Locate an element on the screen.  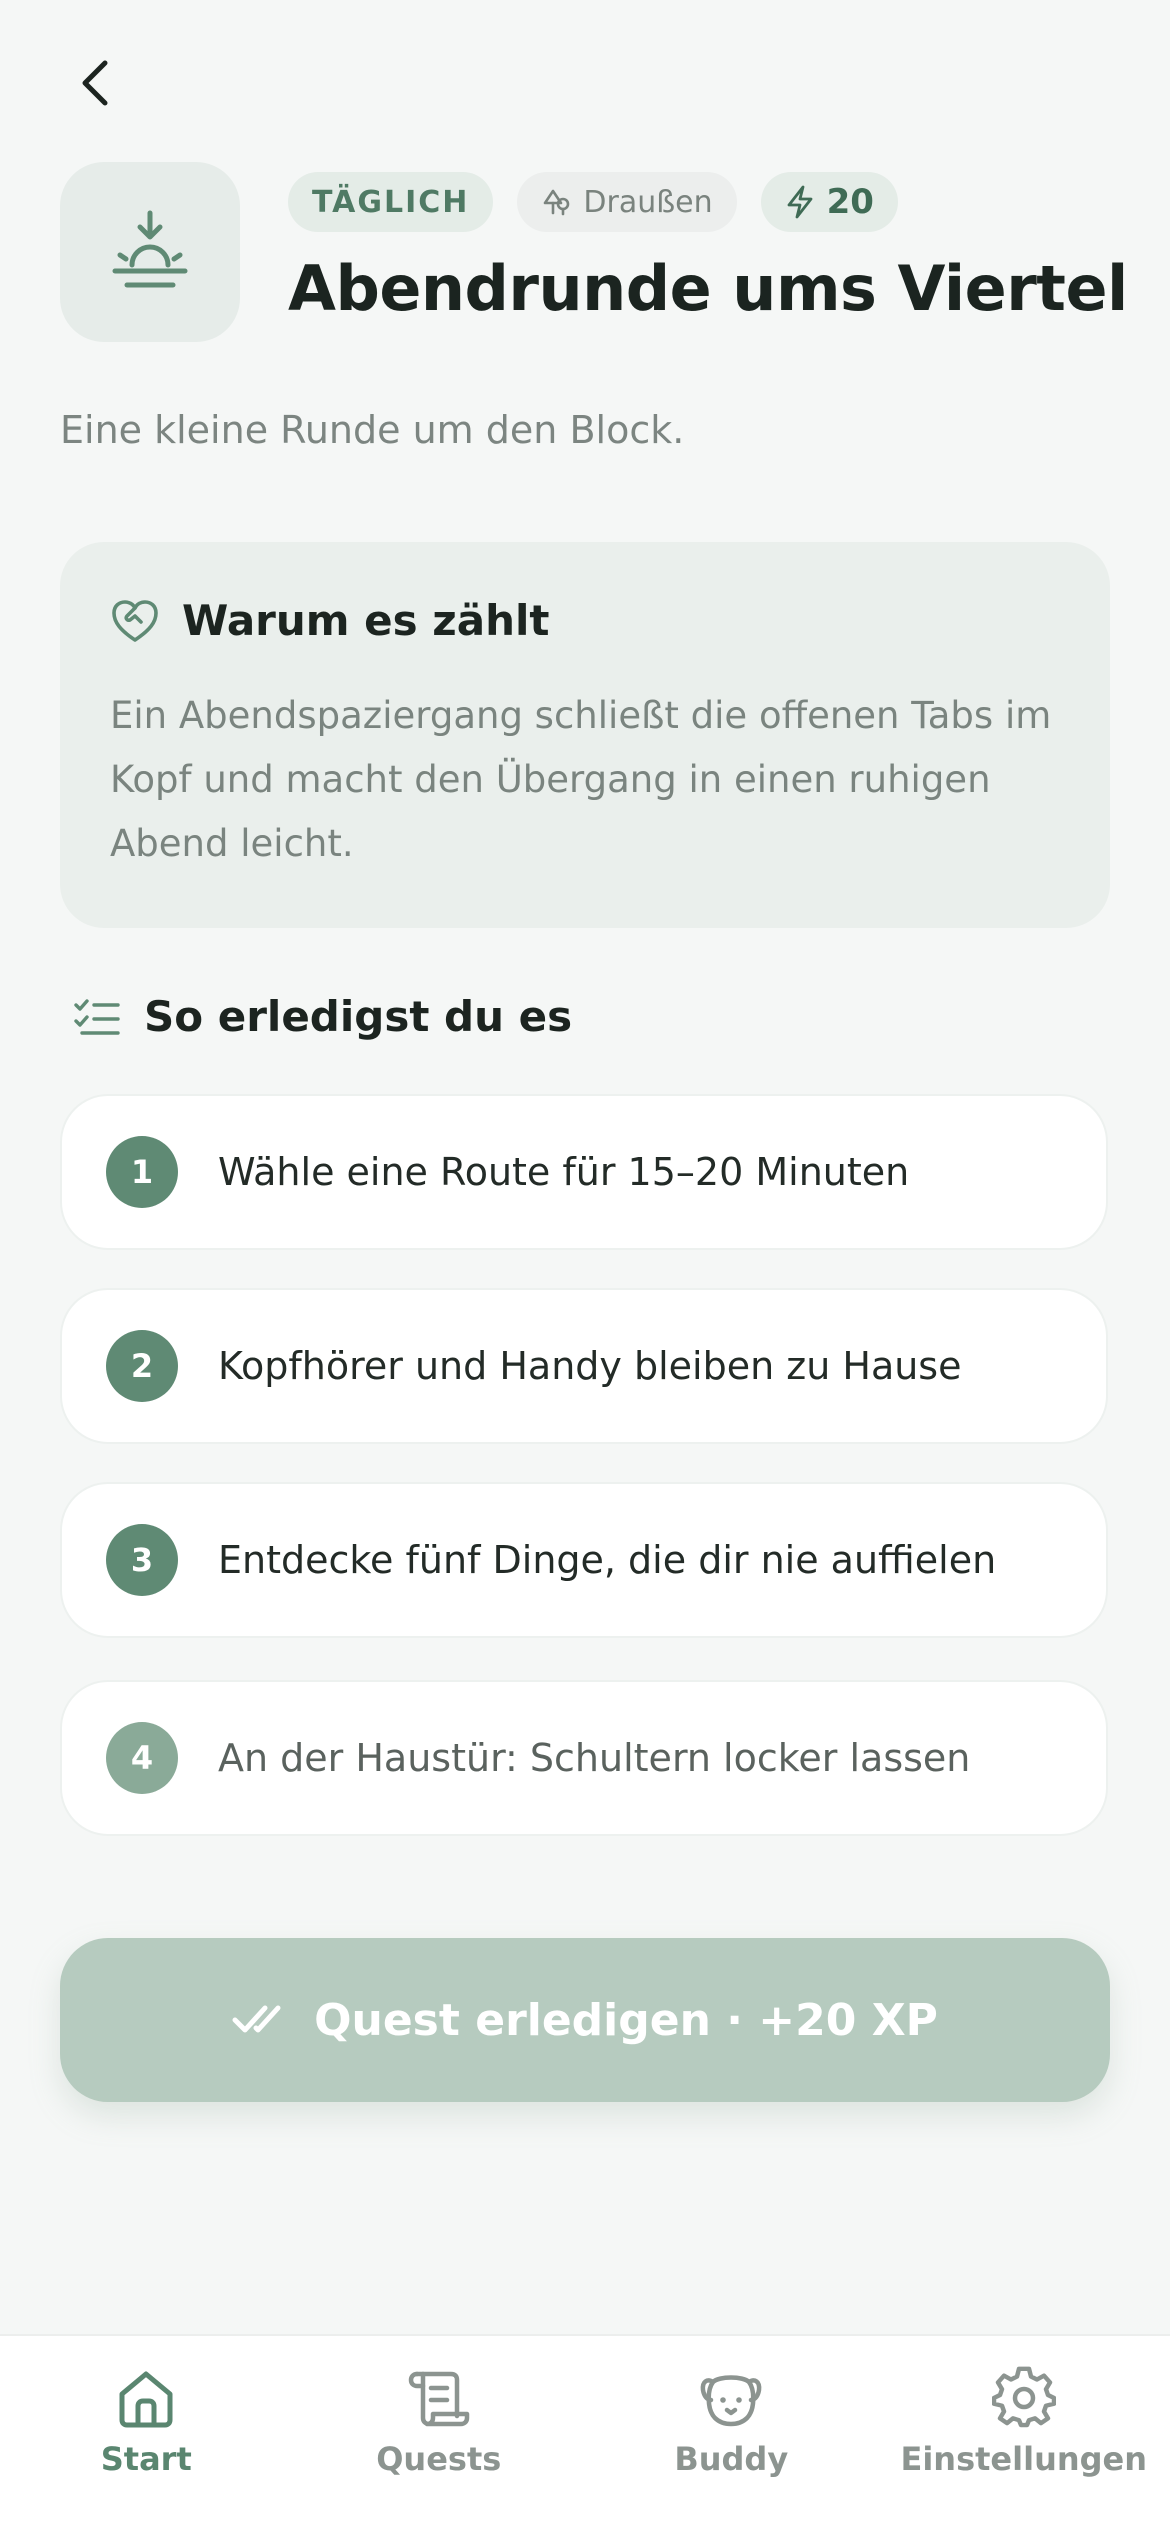
lightning-icon is located at coordinates (800, 202).